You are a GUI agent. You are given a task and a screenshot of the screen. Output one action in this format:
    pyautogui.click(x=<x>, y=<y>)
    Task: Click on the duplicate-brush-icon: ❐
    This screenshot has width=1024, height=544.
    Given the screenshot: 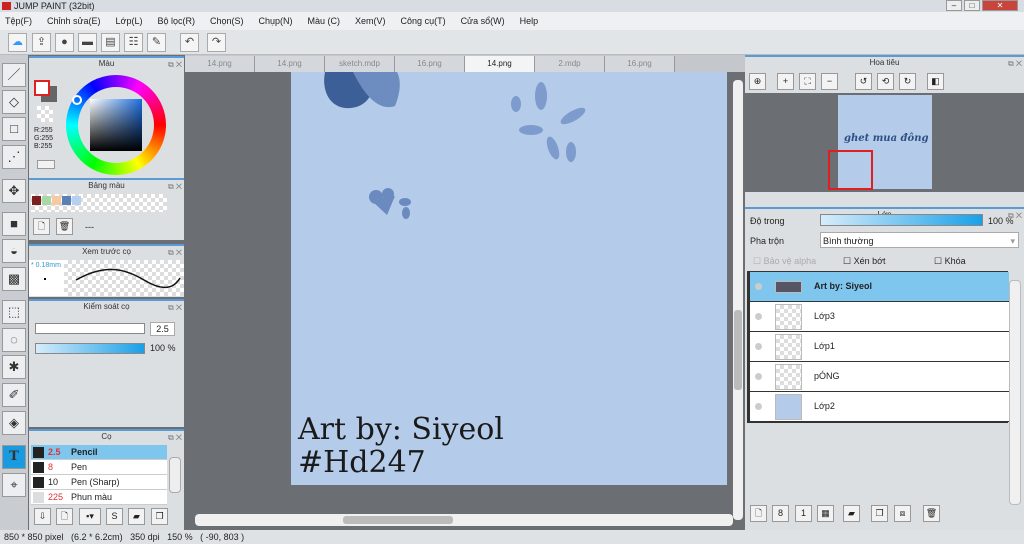 What is the action you would take?
    pyautogui.click(x=159, y=516)
    